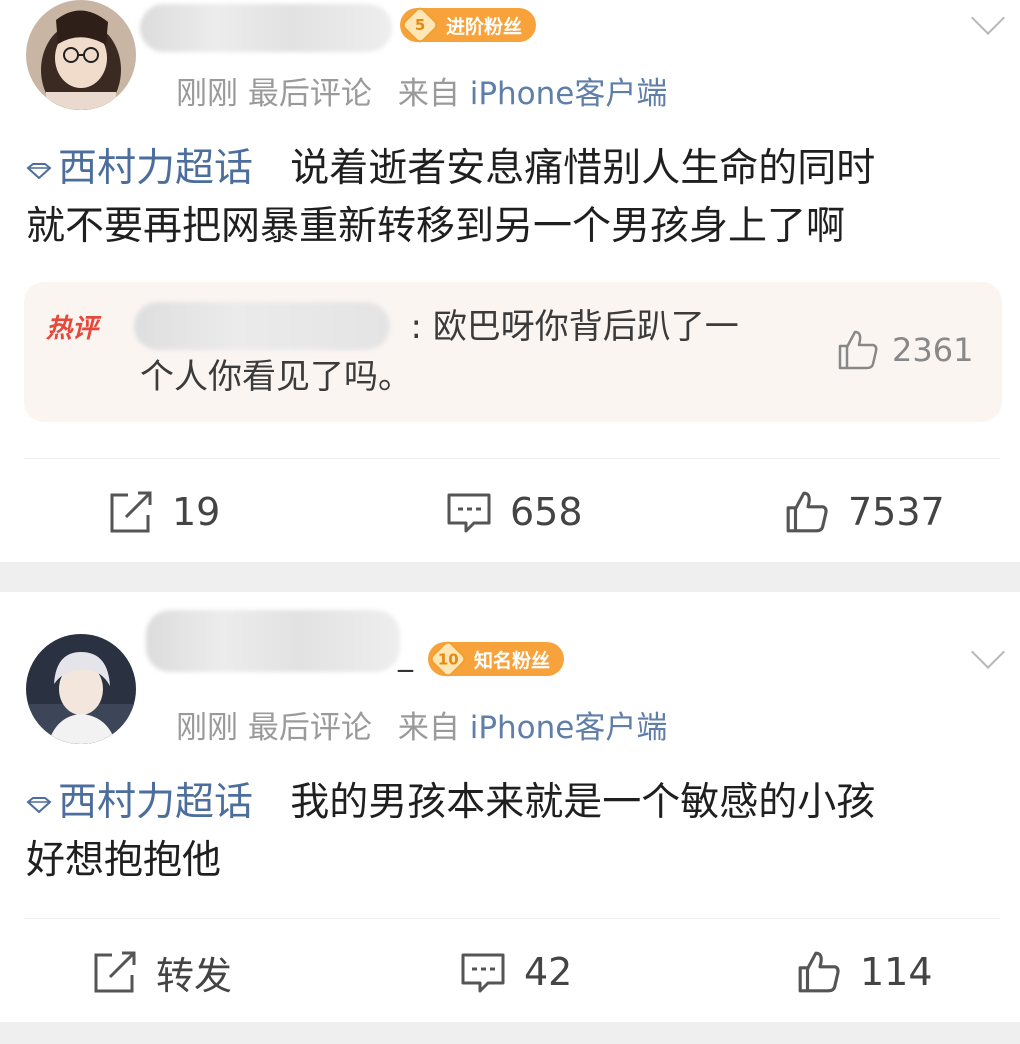  I want to click on fan-badge: 10 知名粉丝, so click(496, 659).